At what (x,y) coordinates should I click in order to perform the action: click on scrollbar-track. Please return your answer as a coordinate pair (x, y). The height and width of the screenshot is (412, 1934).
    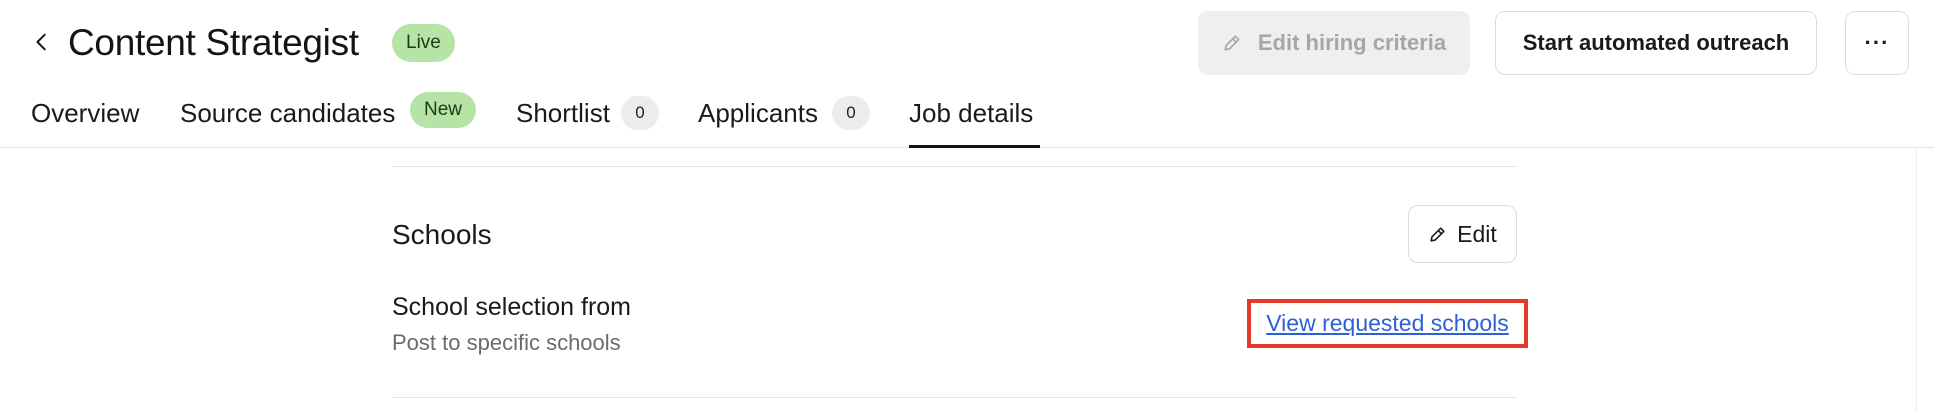
    Looking at the image, I should click on (1916, 280).